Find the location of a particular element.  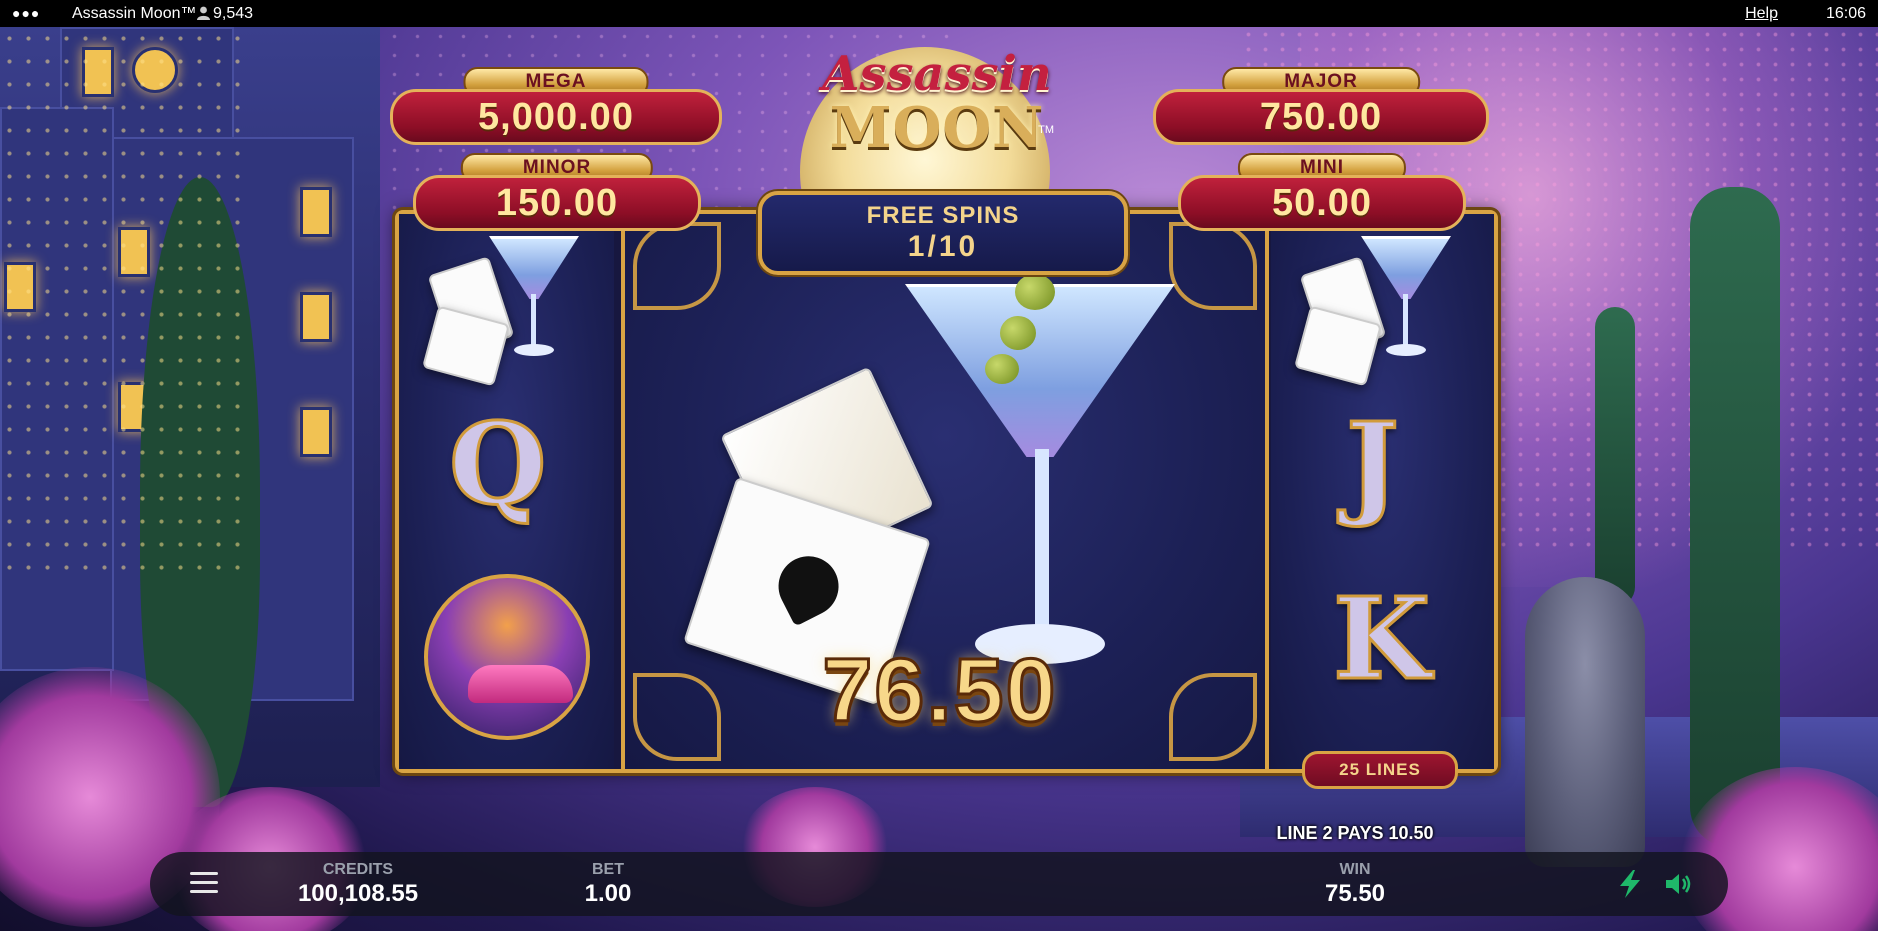

lines-badge: 25 LINES is located at coordinates (1380, 770).